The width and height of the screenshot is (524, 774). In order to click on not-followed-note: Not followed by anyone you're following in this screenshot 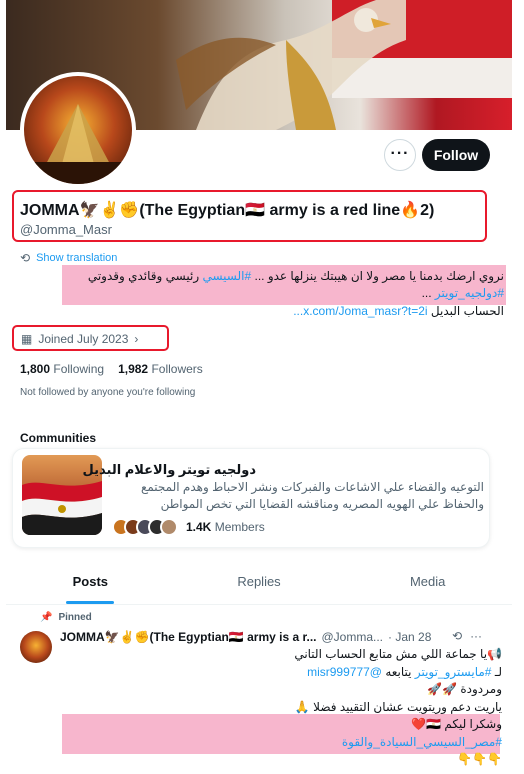, I will do `click(108, 392)`.